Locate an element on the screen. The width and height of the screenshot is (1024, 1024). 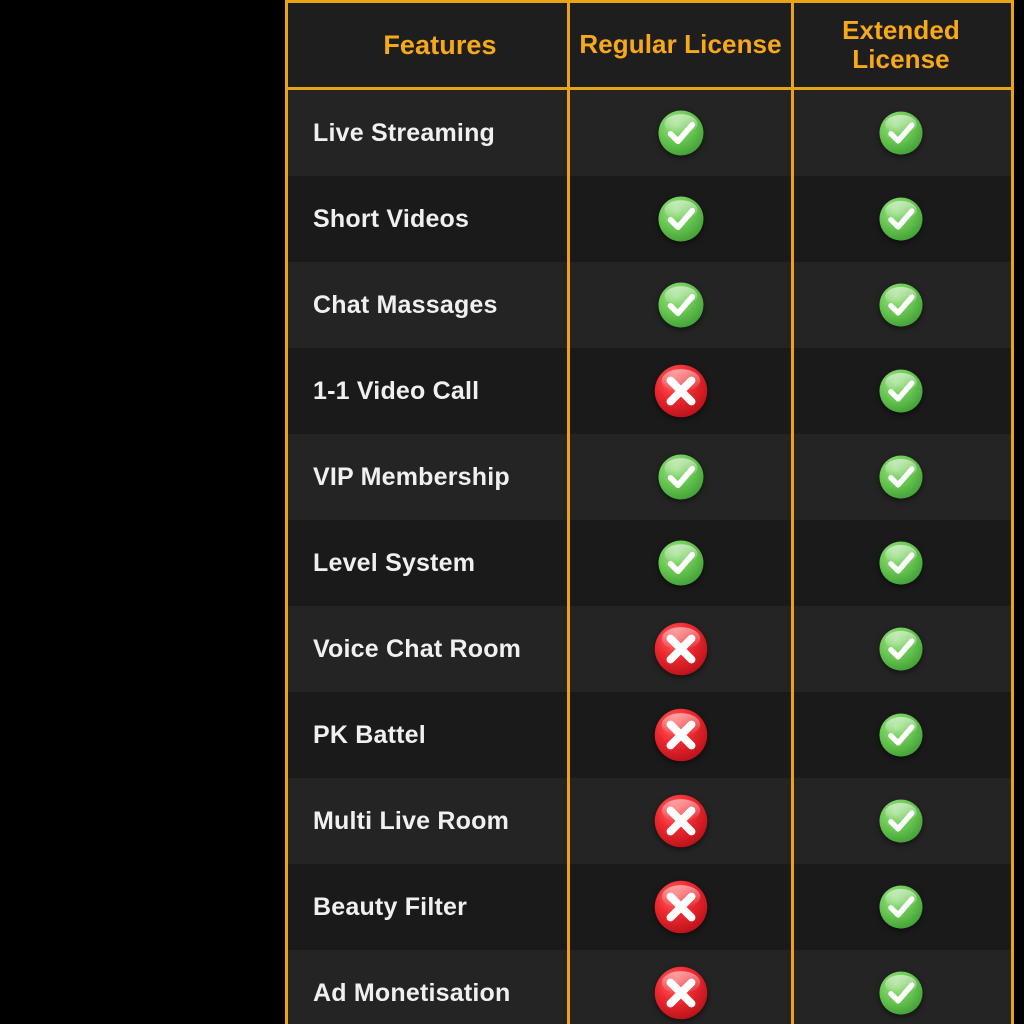
table-row: VIP Membership is located at coordinates (649, 477).